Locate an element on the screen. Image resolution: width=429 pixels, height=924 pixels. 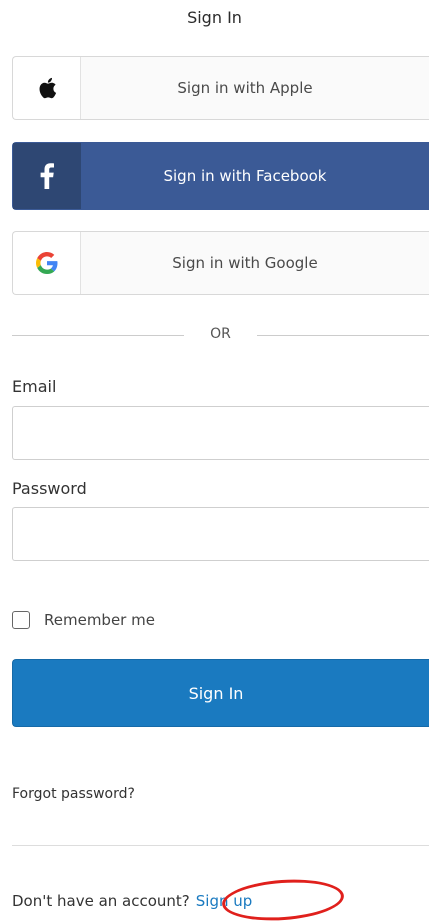
signup-prompt: Don't have an account? Sign up is located at coordinates (132, 901).